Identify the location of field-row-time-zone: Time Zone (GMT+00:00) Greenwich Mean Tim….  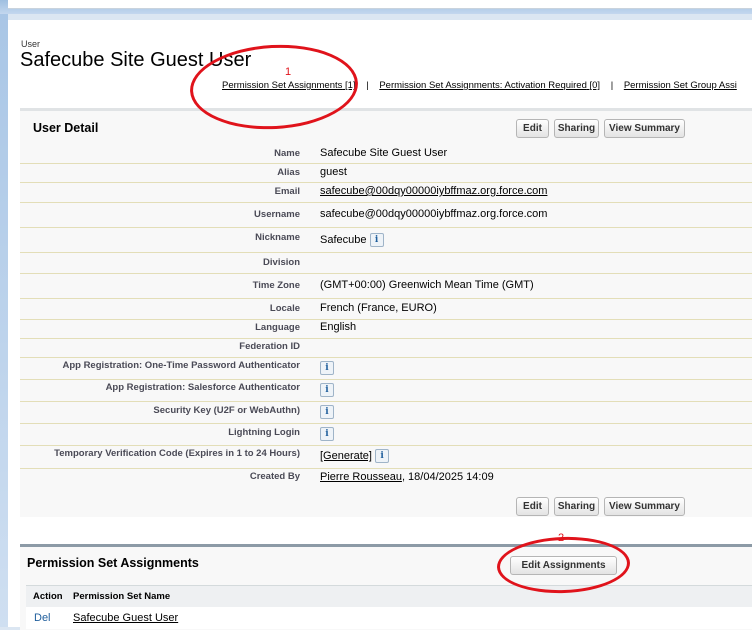
(386, 286).